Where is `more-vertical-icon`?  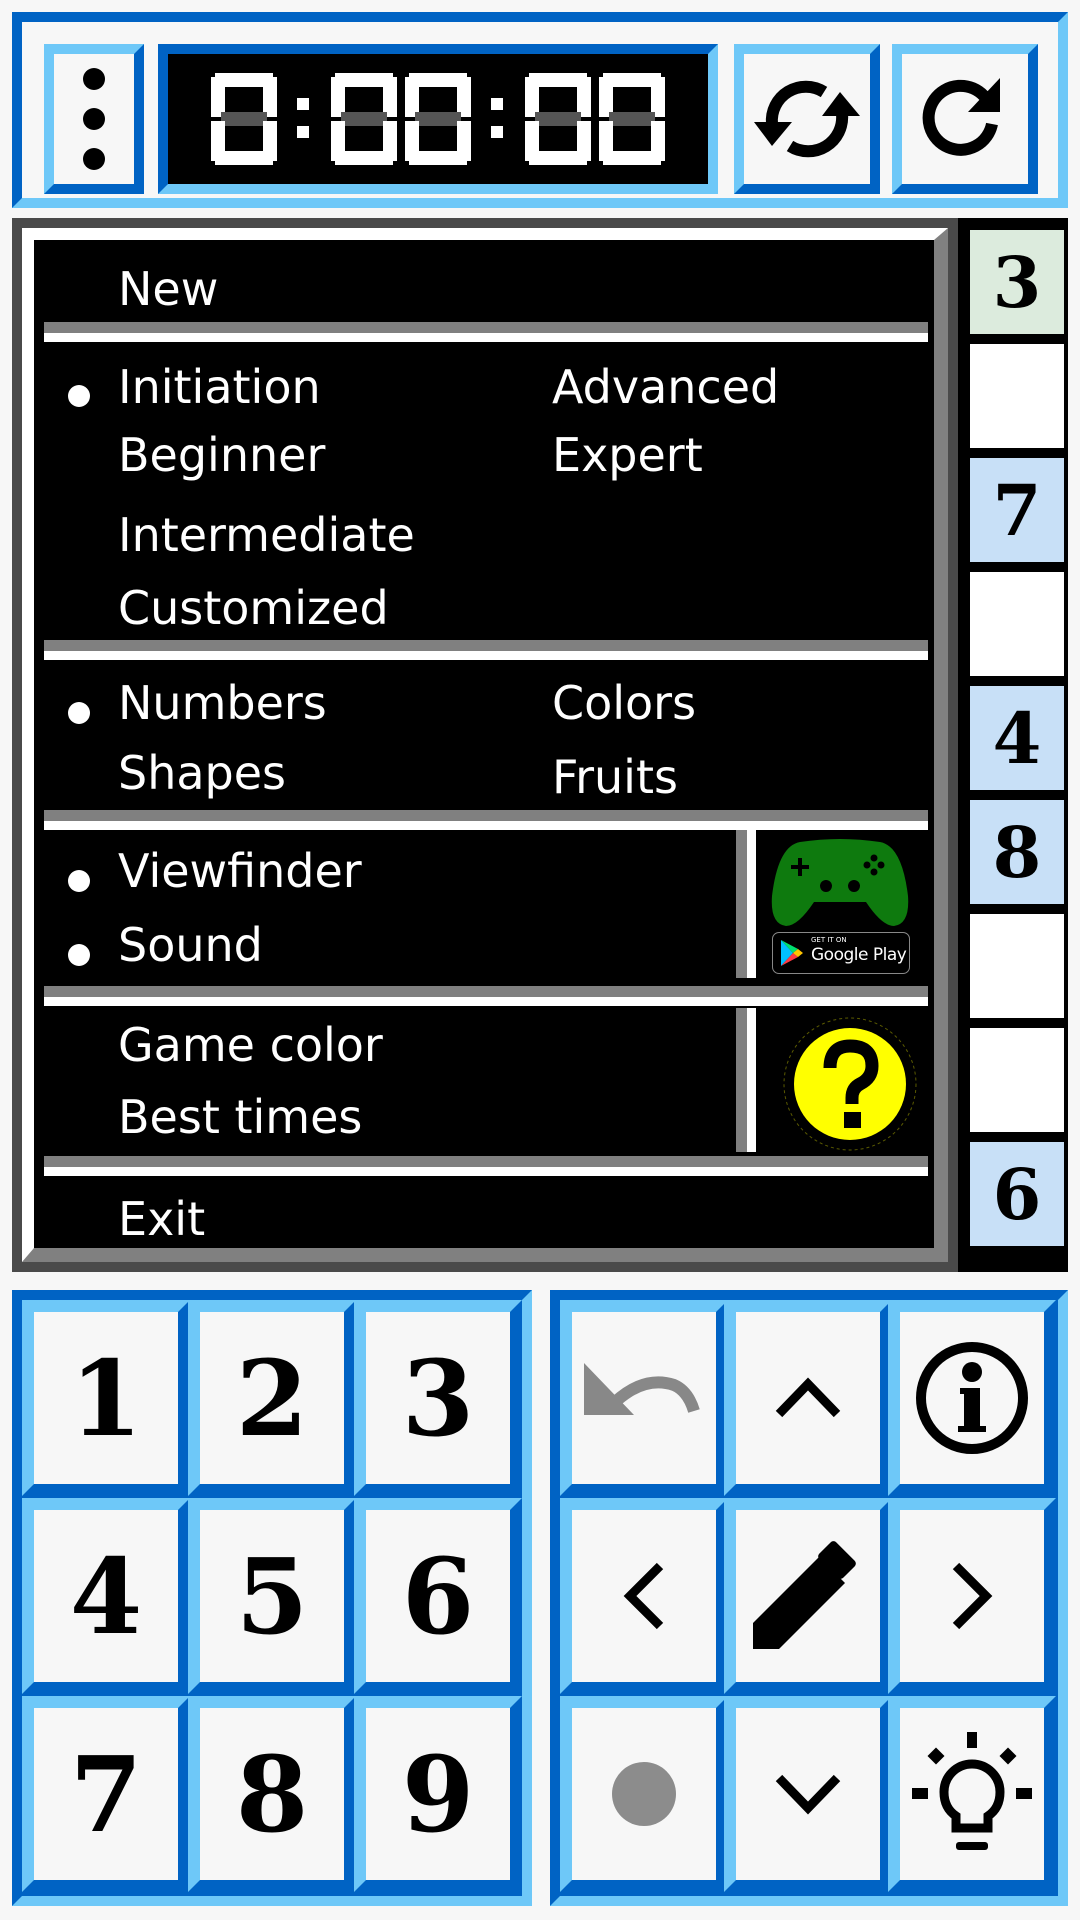
more-vertical-icon is located at coordinates (94, 119).